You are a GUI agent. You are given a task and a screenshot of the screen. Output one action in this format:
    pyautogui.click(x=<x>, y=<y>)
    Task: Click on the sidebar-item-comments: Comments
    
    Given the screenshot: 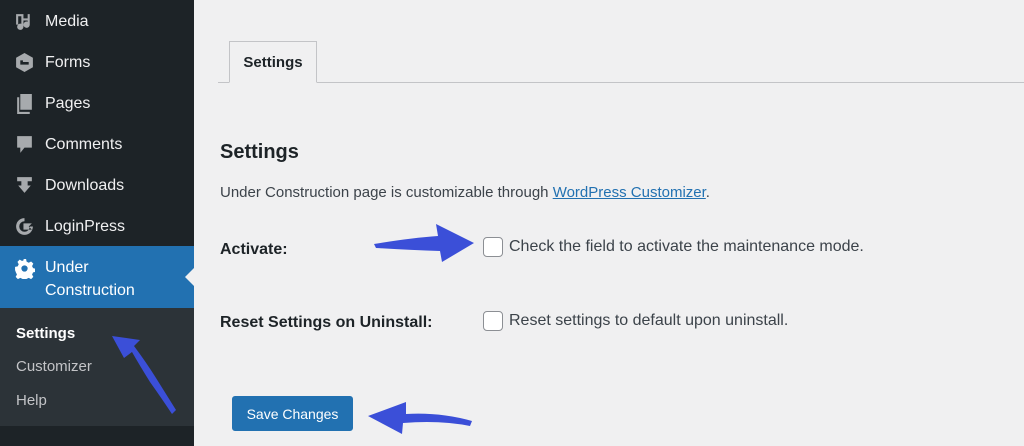 What is the action you would take?
    pyautogui.click(x=97, y=144)
    